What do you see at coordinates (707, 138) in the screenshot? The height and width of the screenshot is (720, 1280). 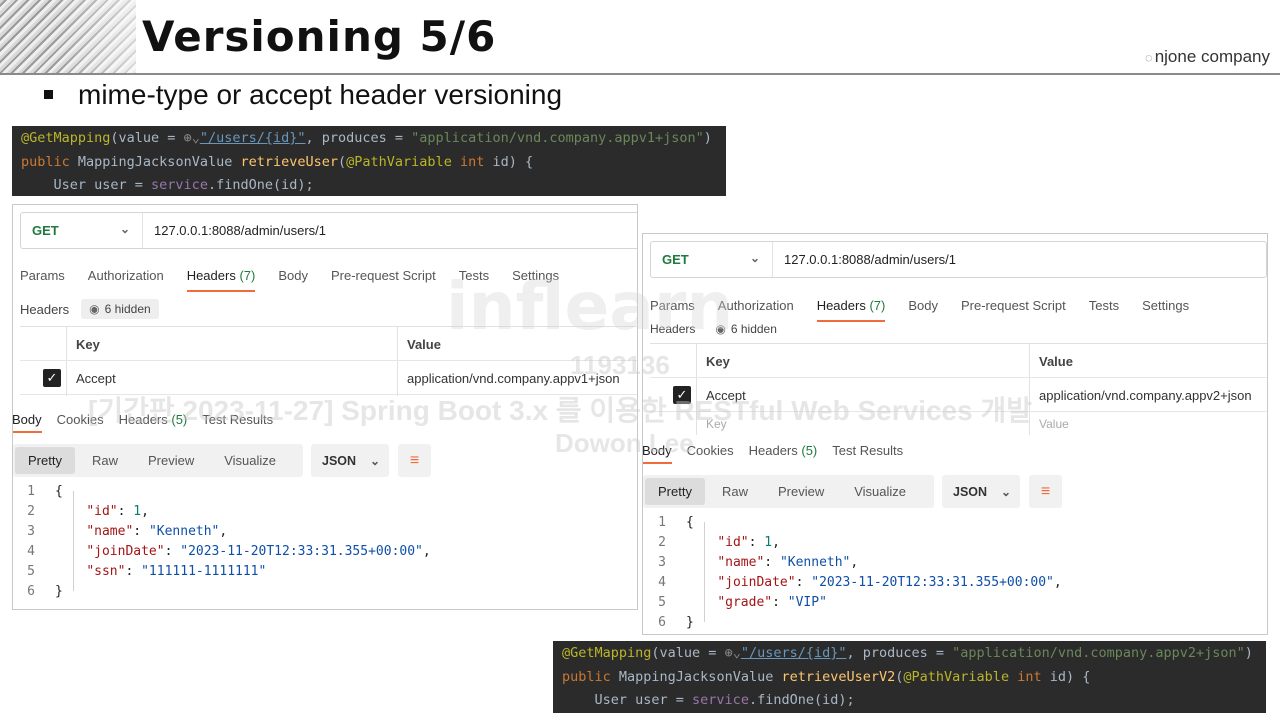 I see `code-text: )` at bounding box center [707, 138].